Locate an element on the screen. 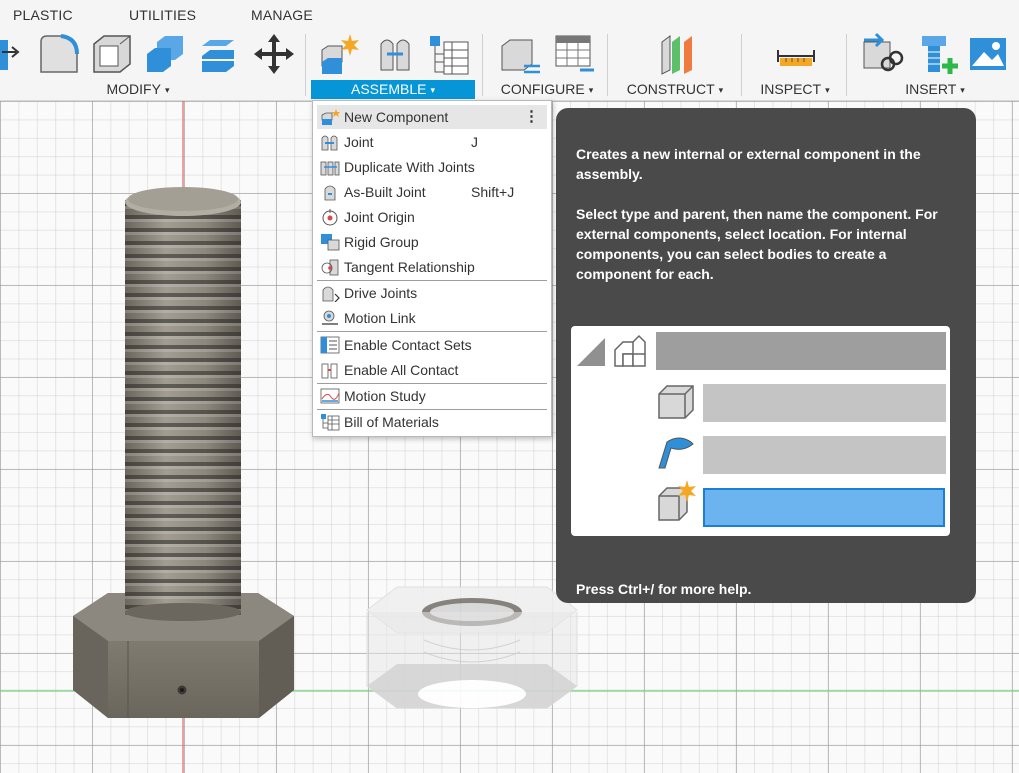 The image size is (1019, 773). tooltip-footer: Press Ctrl+/ for more help. is located at coordinates (664, 589).